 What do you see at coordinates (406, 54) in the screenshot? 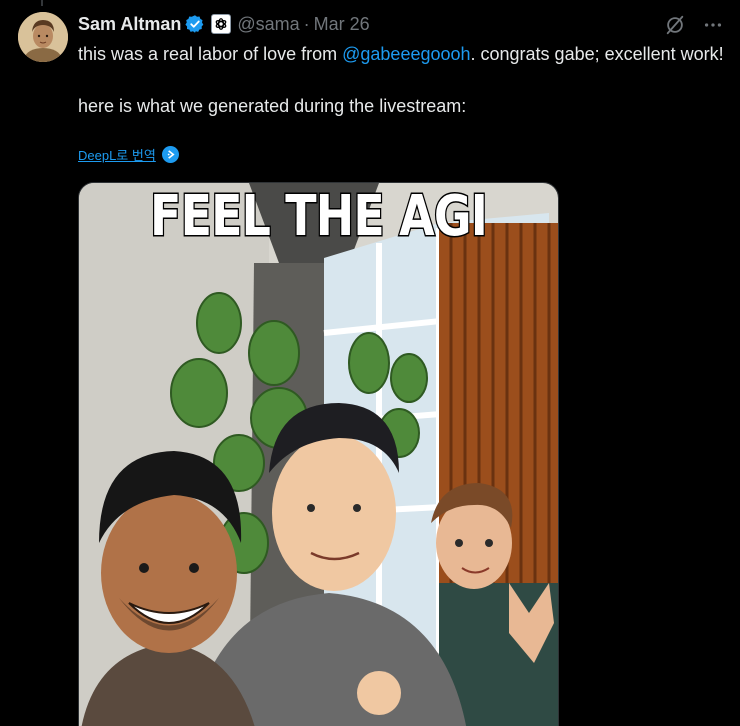
I see `mention-link: @gabeeegoooh` at bounding box center [406, 54].